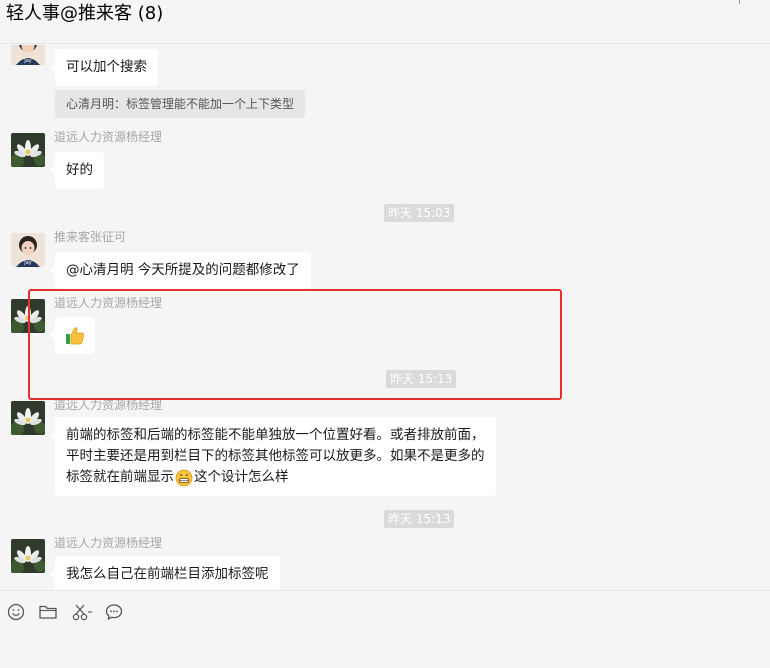 This screenshot has height=668, width=770. Describe the element at coordinates (295, 344) in the screenshot. I see `highlight-box` at that location.